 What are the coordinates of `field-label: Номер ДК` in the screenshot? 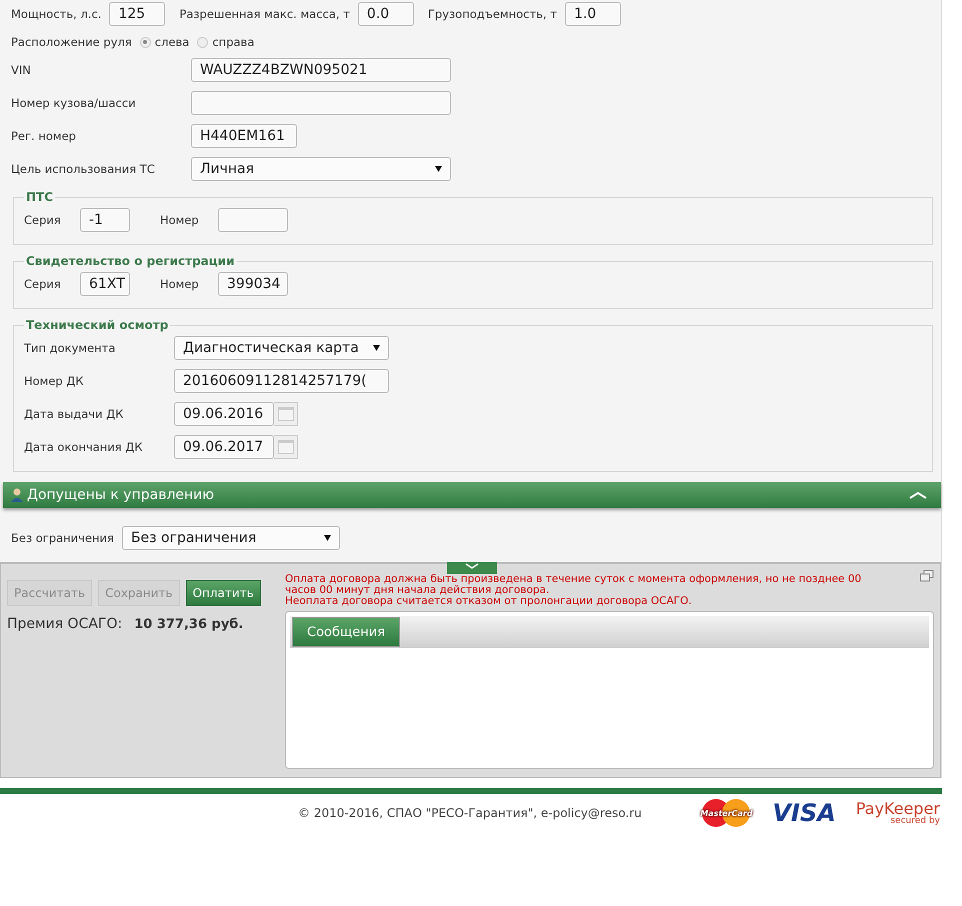 It's located at (54, 381).